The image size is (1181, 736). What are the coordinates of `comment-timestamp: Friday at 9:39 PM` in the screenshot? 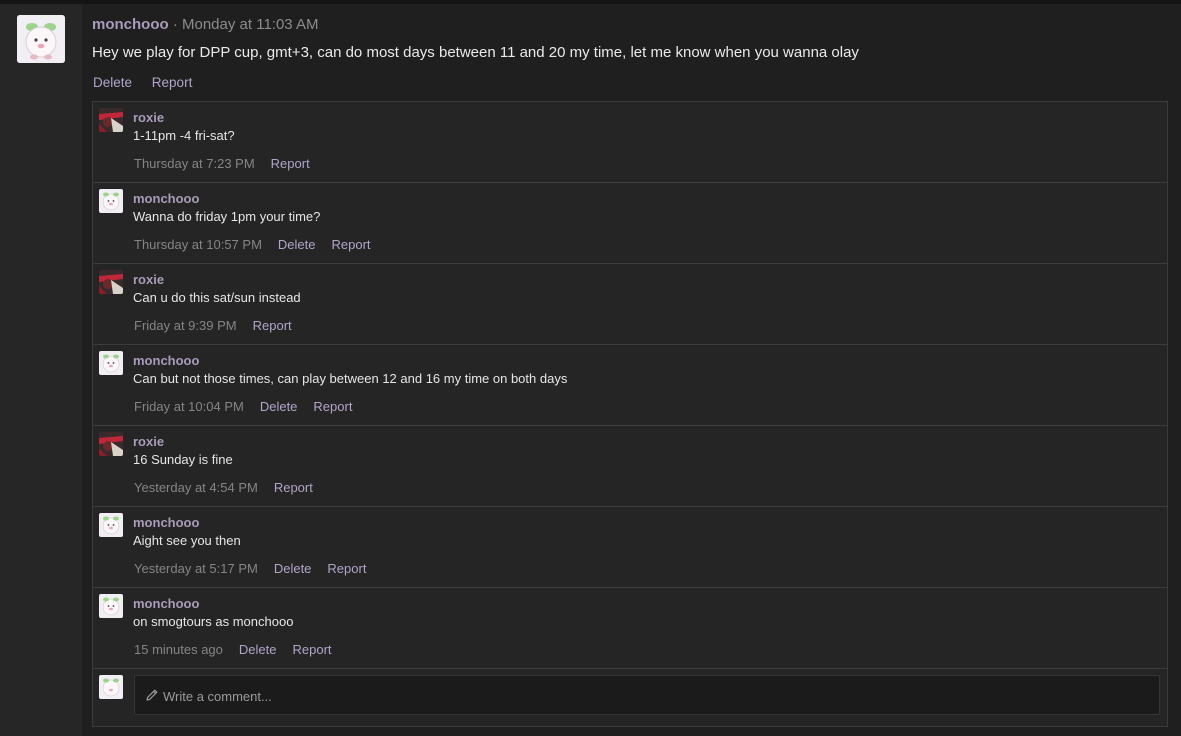 It's located at (185, 325).